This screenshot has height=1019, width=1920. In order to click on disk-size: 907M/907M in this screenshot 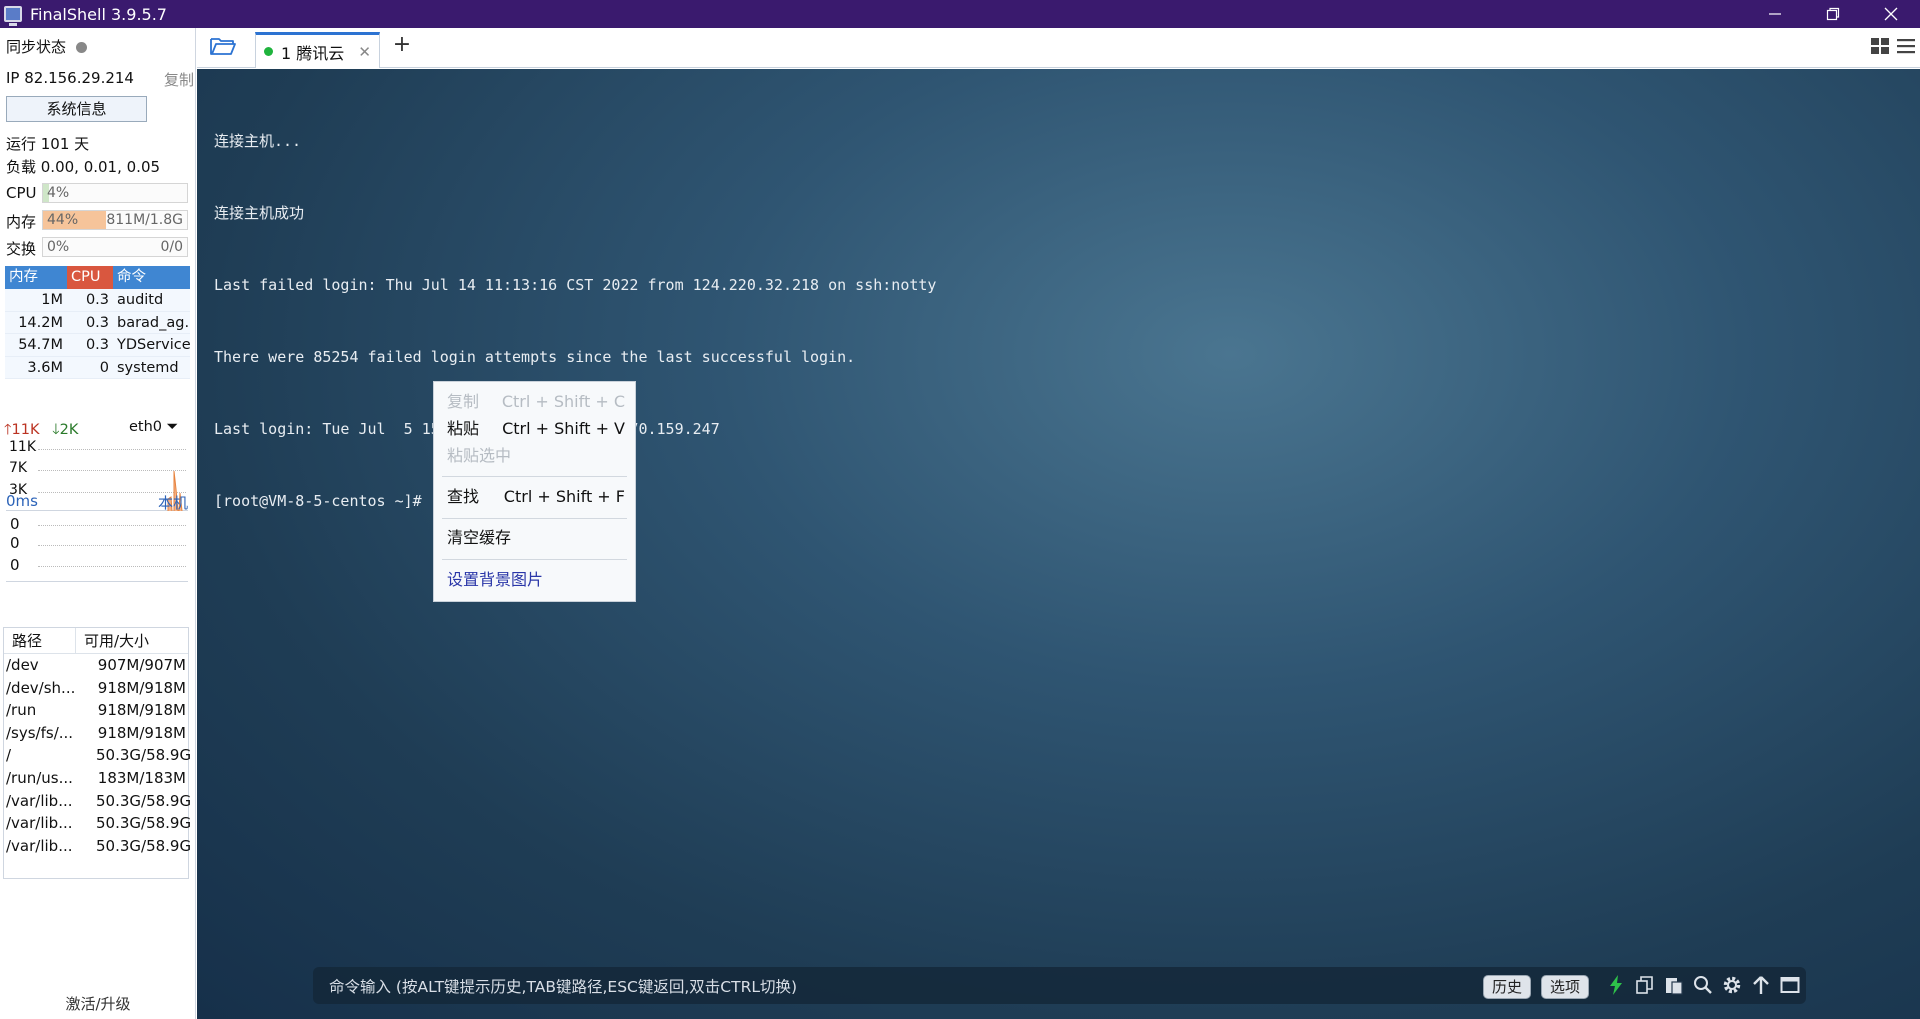, I will do `click(141, 665)`.